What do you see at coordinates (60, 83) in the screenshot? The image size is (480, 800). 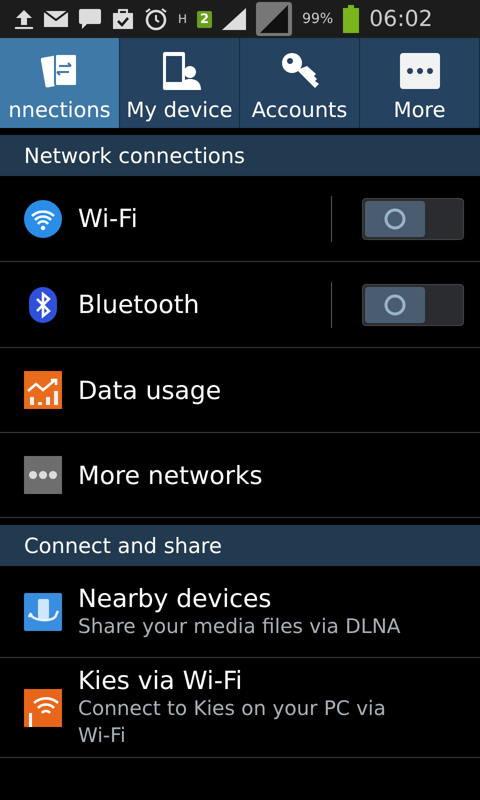 I see `tab: nnections` at bounding box center [60, 83].